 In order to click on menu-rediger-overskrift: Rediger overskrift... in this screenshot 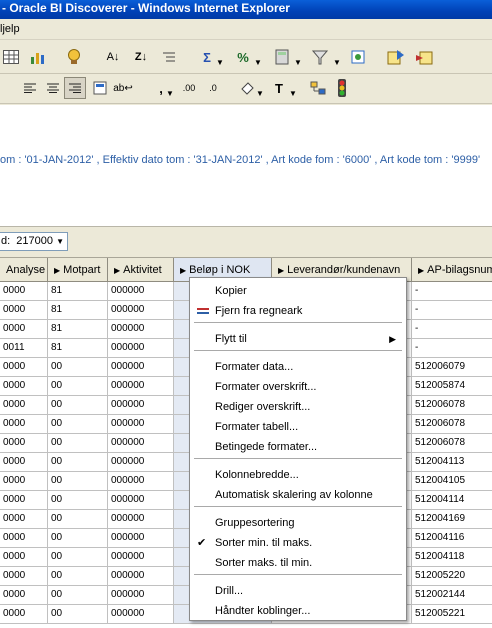, I will do `click(298, 407)`.